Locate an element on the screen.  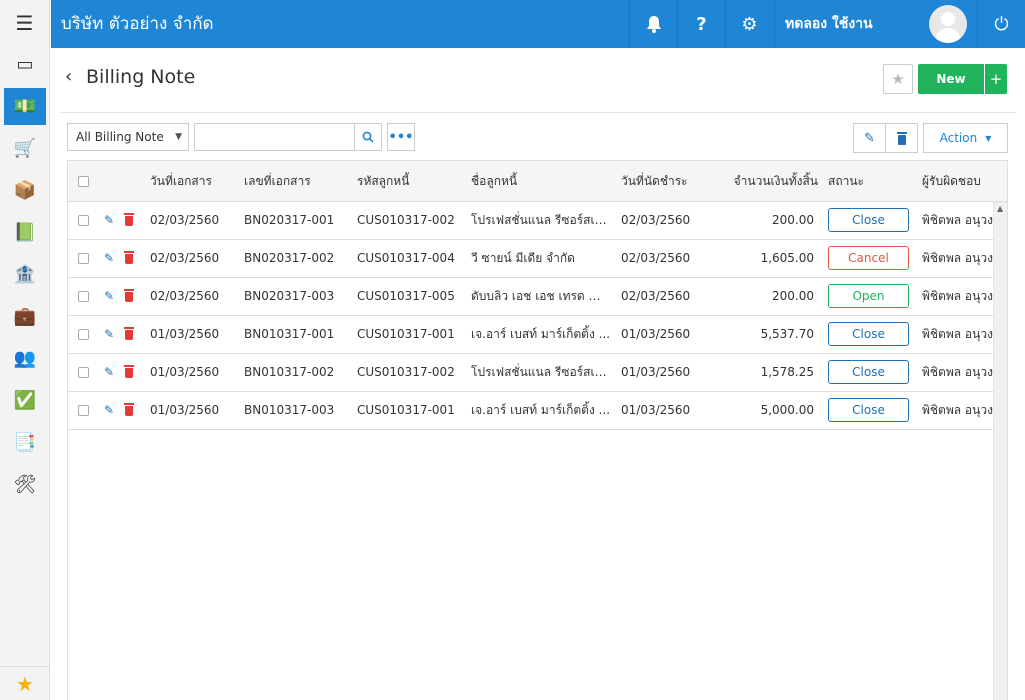
settings-gear-icon: ⚙ is located at coordinates (749, 24).